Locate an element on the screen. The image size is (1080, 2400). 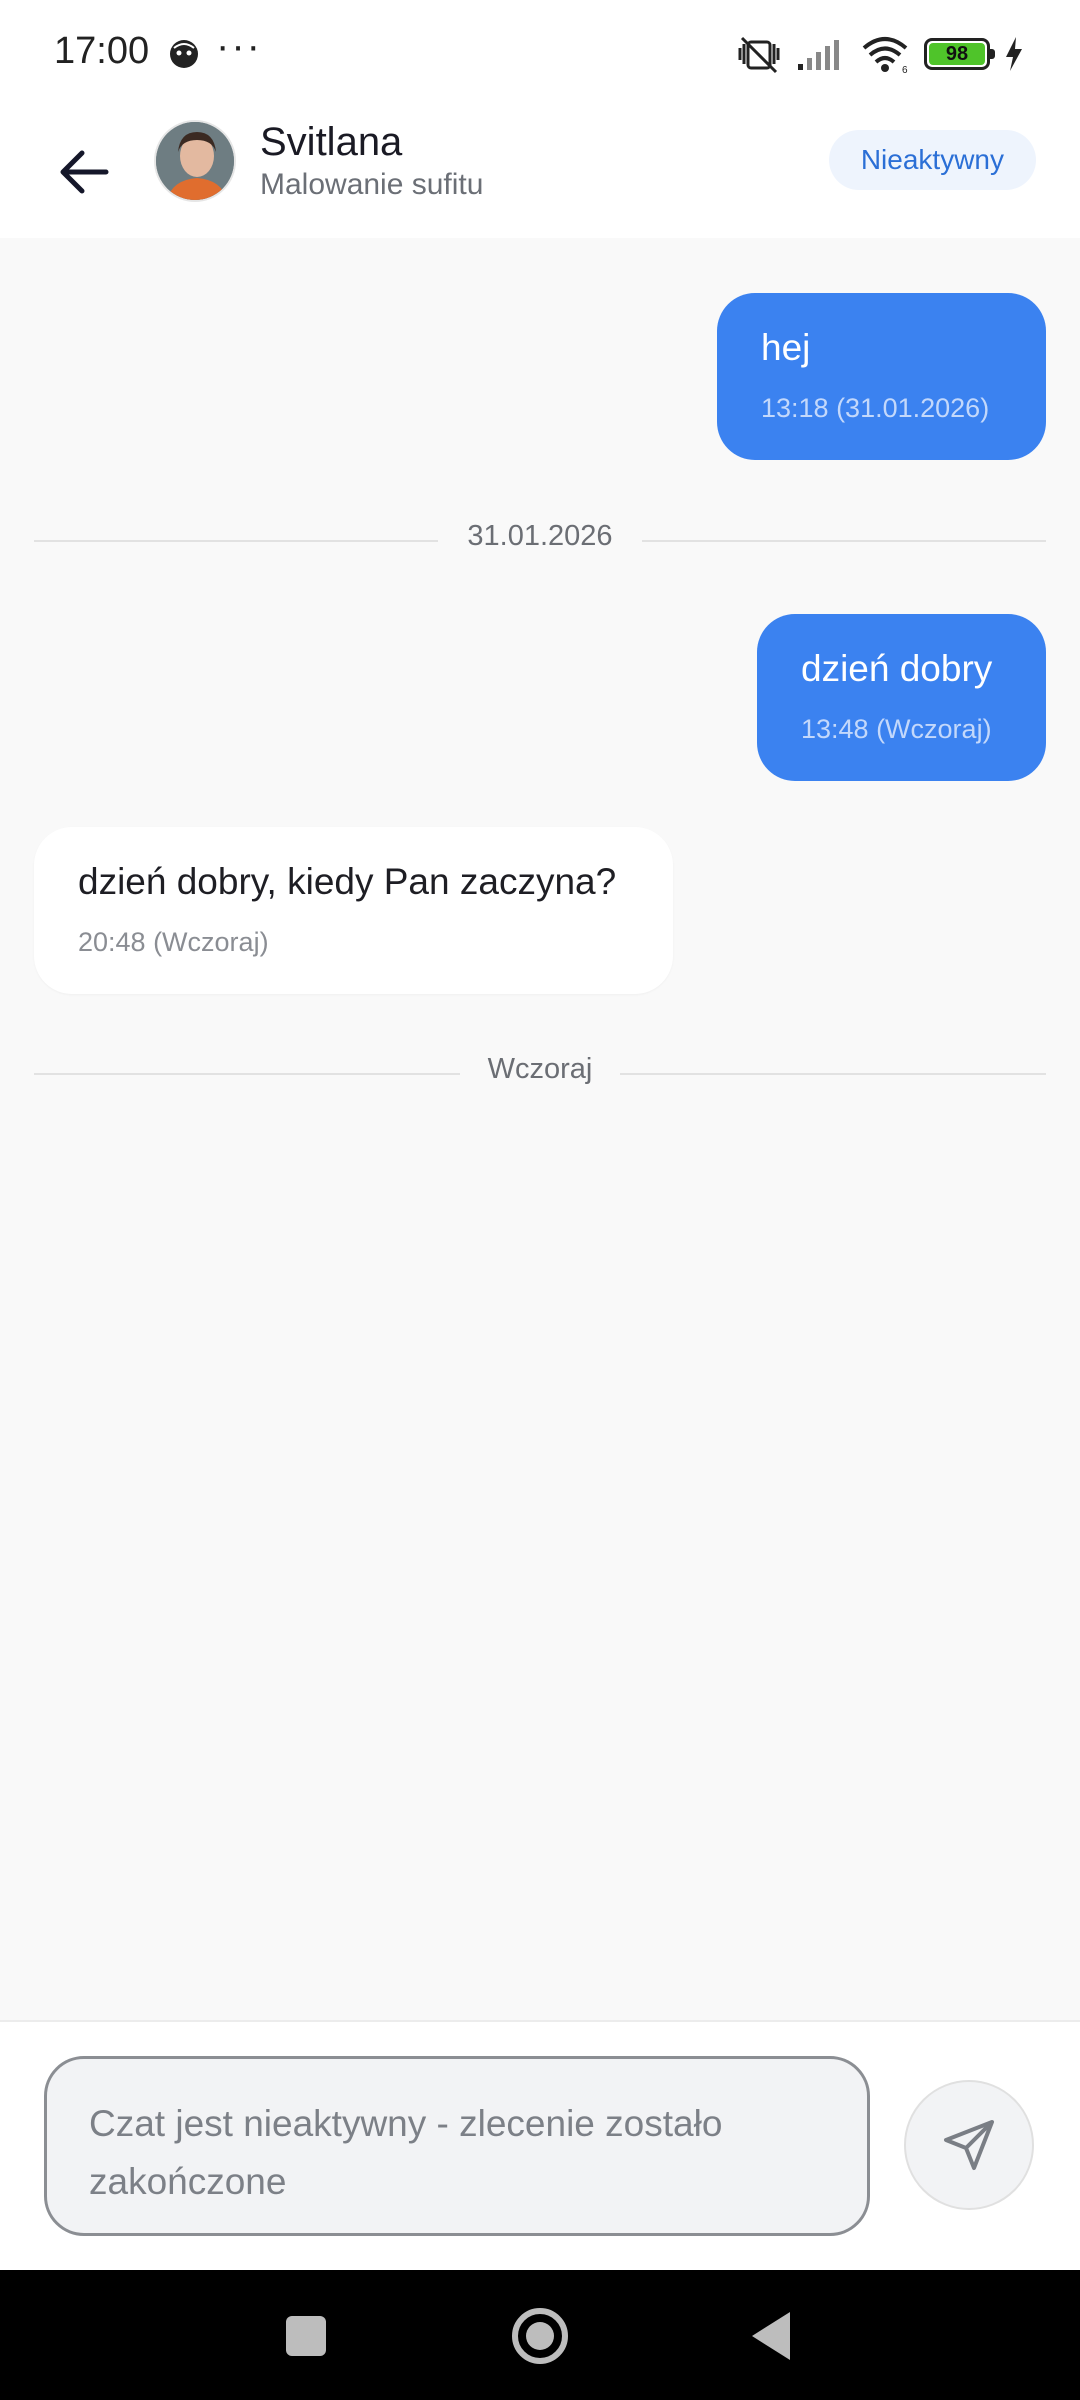
date-divider-label: 31.01.2026 is located at coordinates (540, 536).